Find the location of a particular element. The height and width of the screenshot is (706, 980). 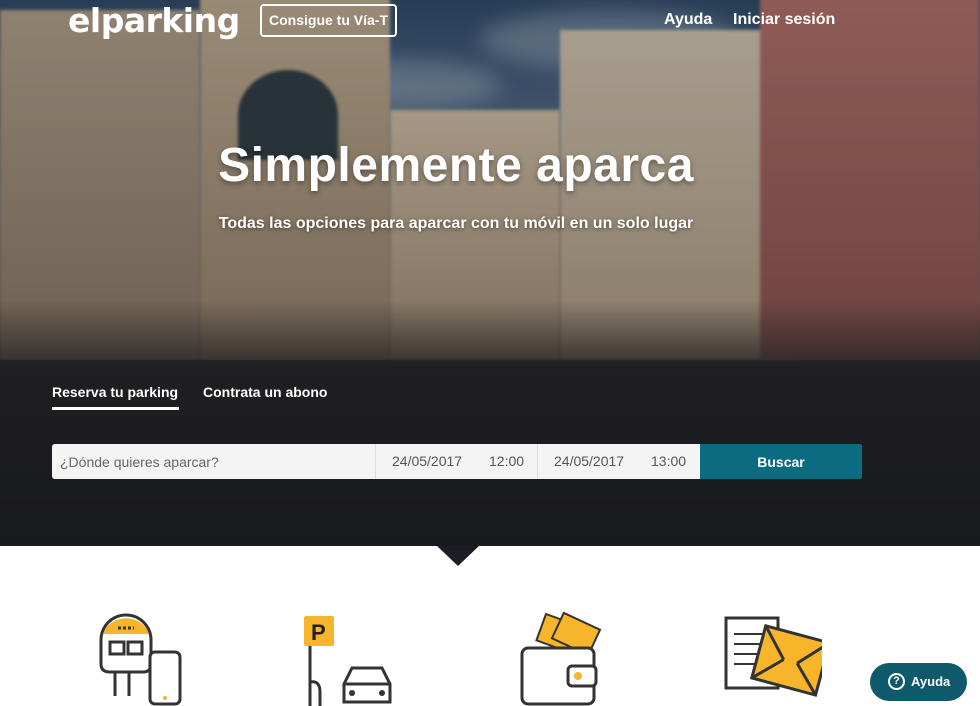

start-date: 24/05/2017 is located at coordinates (427, 461).